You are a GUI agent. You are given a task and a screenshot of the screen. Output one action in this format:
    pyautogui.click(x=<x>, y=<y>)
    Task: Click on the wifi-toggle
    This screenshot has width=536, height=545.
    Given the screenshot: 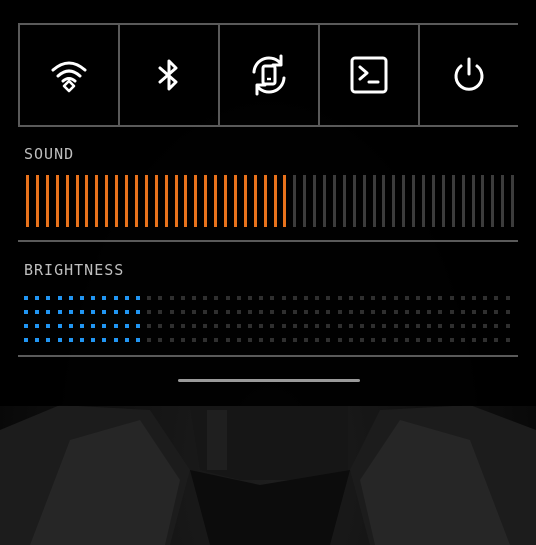 What is the action you would take?
    pyautogui.click(x=69, y=74)
    